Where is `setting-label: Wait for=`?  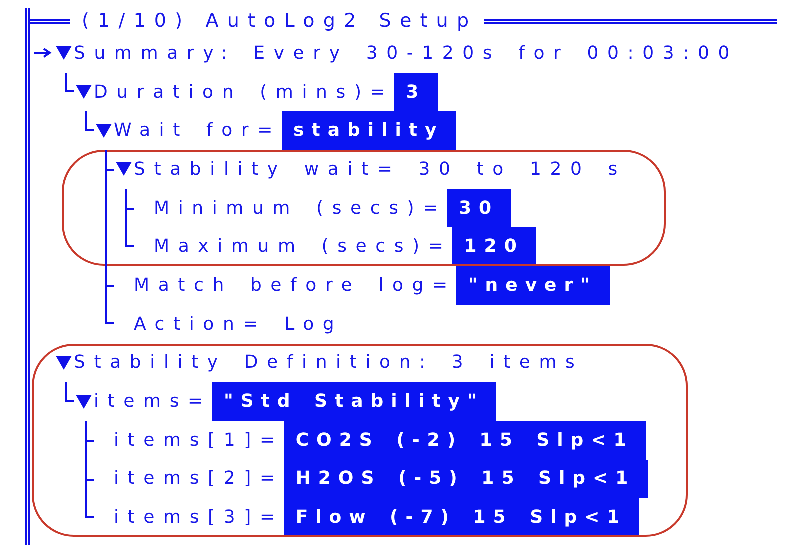
setting-label: Wait for= is located at coordinates (198, 131).